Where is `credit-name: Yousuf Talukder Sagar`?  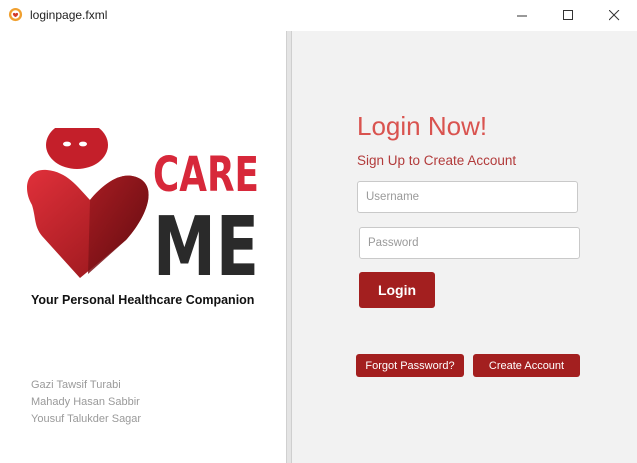
credit-name: Yousuf Talukder Sagar is located at coordinates (86, 419).